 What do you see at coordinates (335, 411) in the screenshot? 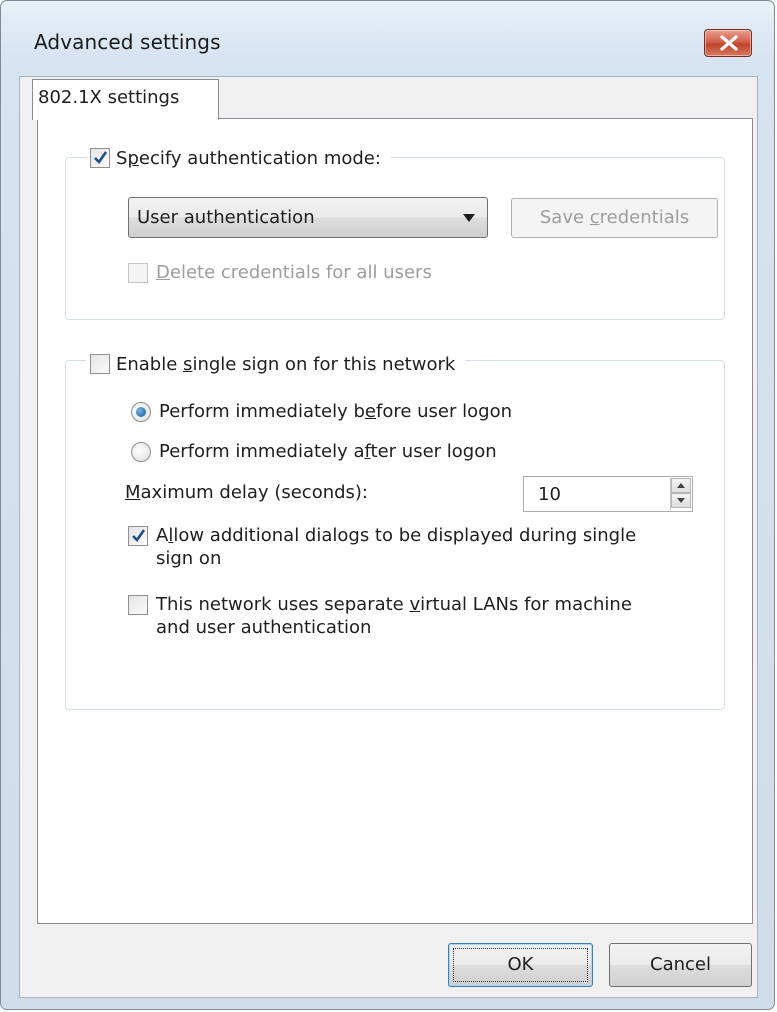
I see `radio-before-label: Perform immediately before user logon` at bounding box center [335, 411].